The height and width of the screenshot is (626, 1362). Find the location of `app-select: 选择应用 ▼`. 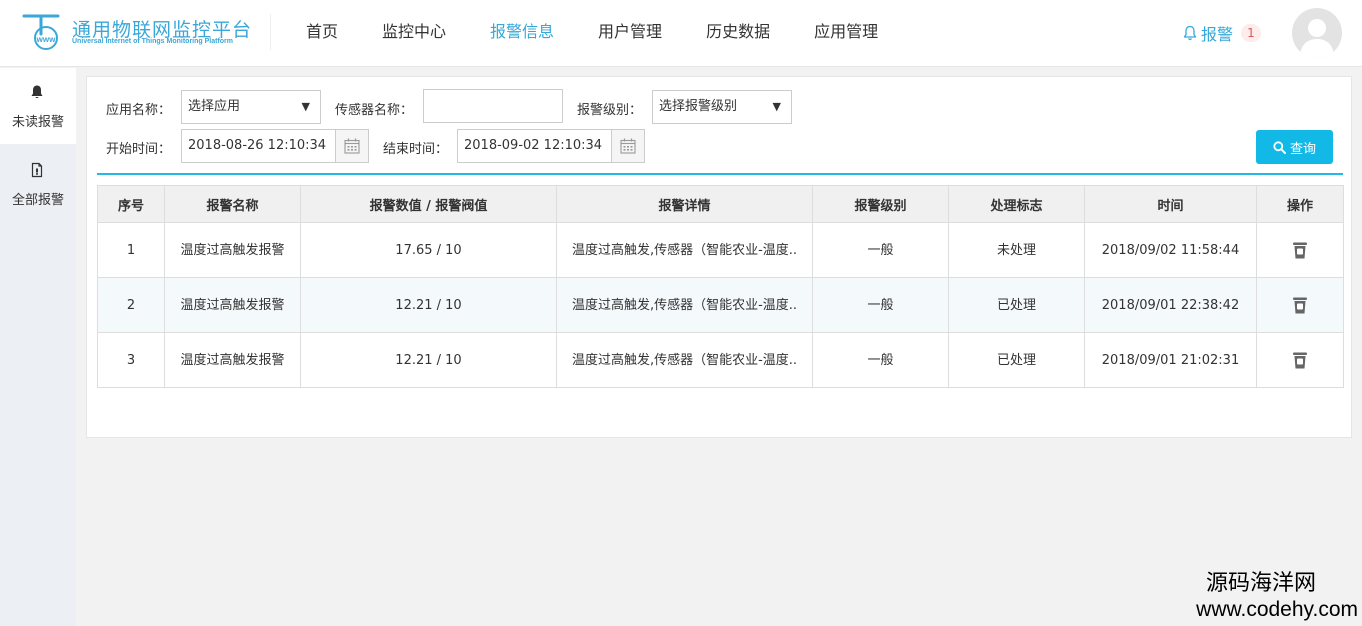

app-select: 选择应用 ▼ is located at coordinates (251, 107).